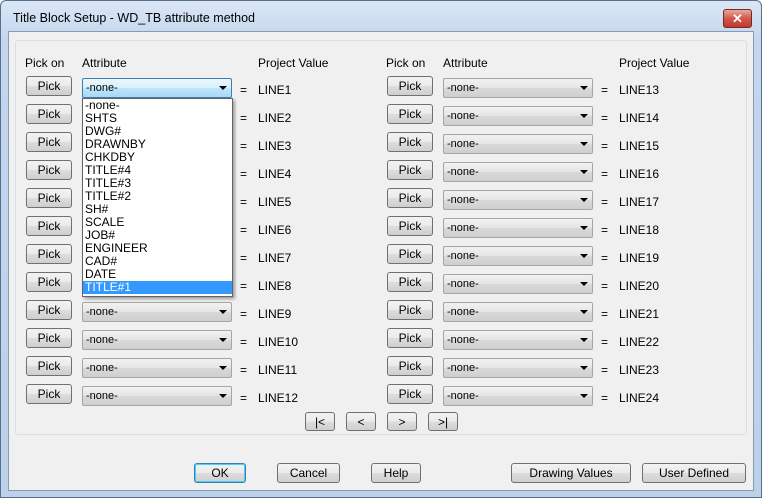 This screenshot has width=762, height=498. What do you see at coordinates (220, 473) in the screenshot?
I see `ok-button: OK` at bounding box center [220, 473].